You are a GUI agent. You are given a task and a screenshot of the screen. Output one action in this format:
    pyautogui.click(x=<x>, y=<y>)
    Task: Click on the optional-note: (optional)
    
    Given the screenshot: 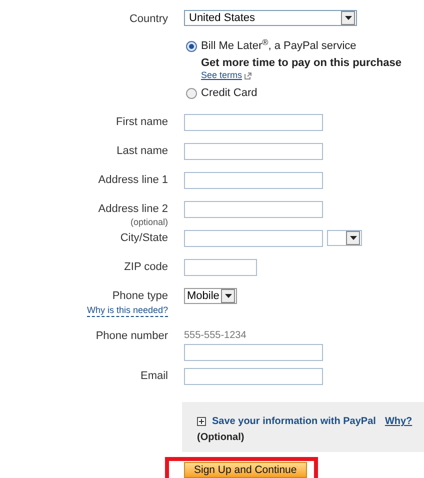 What is the action you would take?
    pyautogui.click(x=149, y=222)
    